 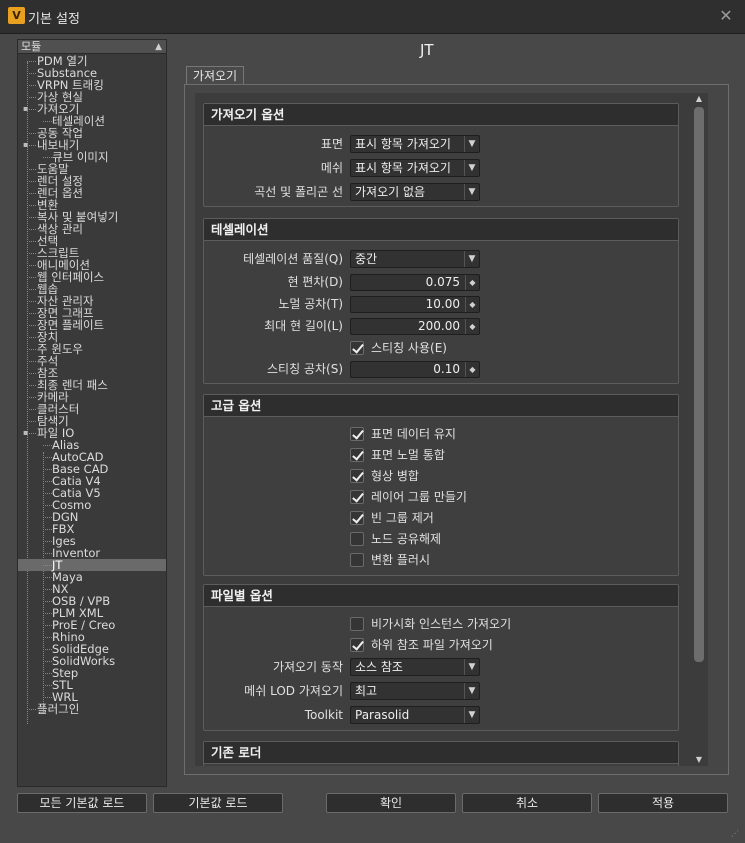 I want to click on import-behavior-label: 가져오기 동작, so click(x=307, y=667).